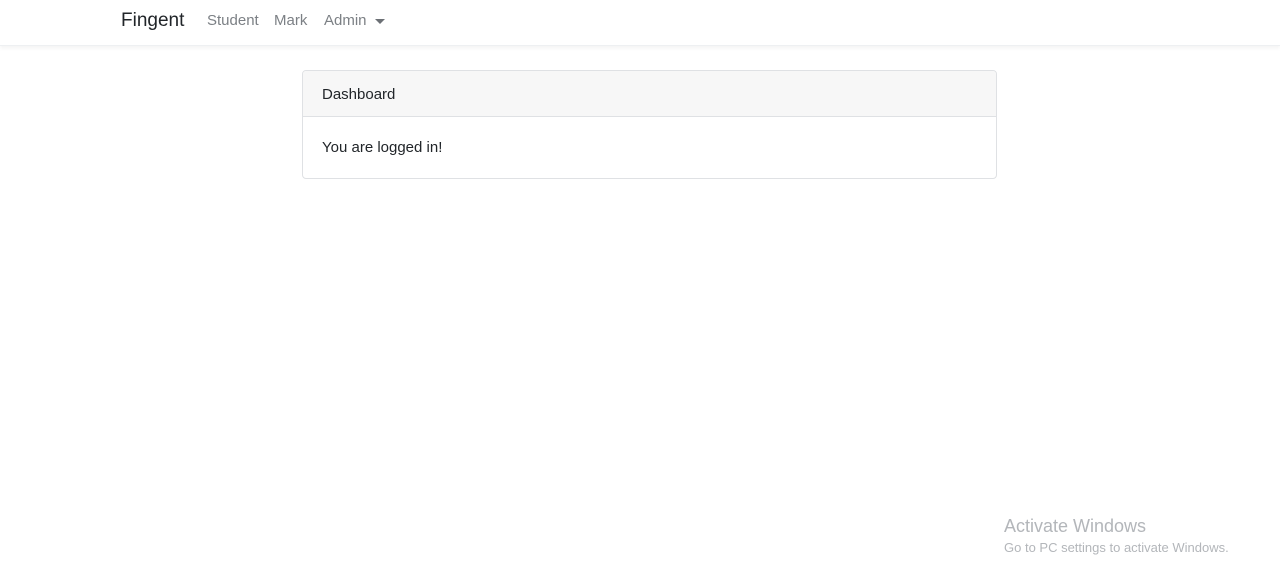  I want to click on card-body-message: You are logged in!, so click(382, 147).